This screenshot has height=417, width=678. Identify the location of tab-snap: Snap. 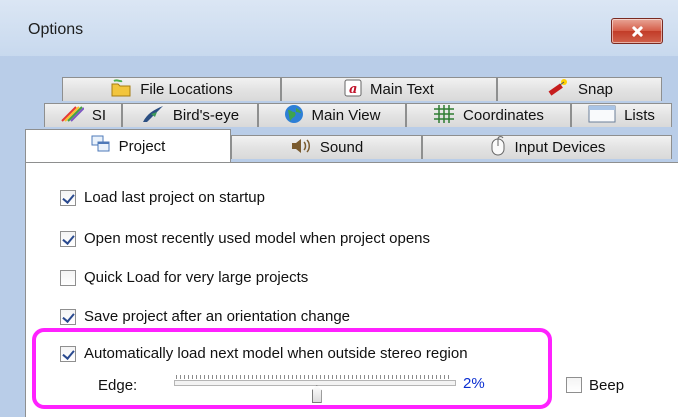
(579, 89).